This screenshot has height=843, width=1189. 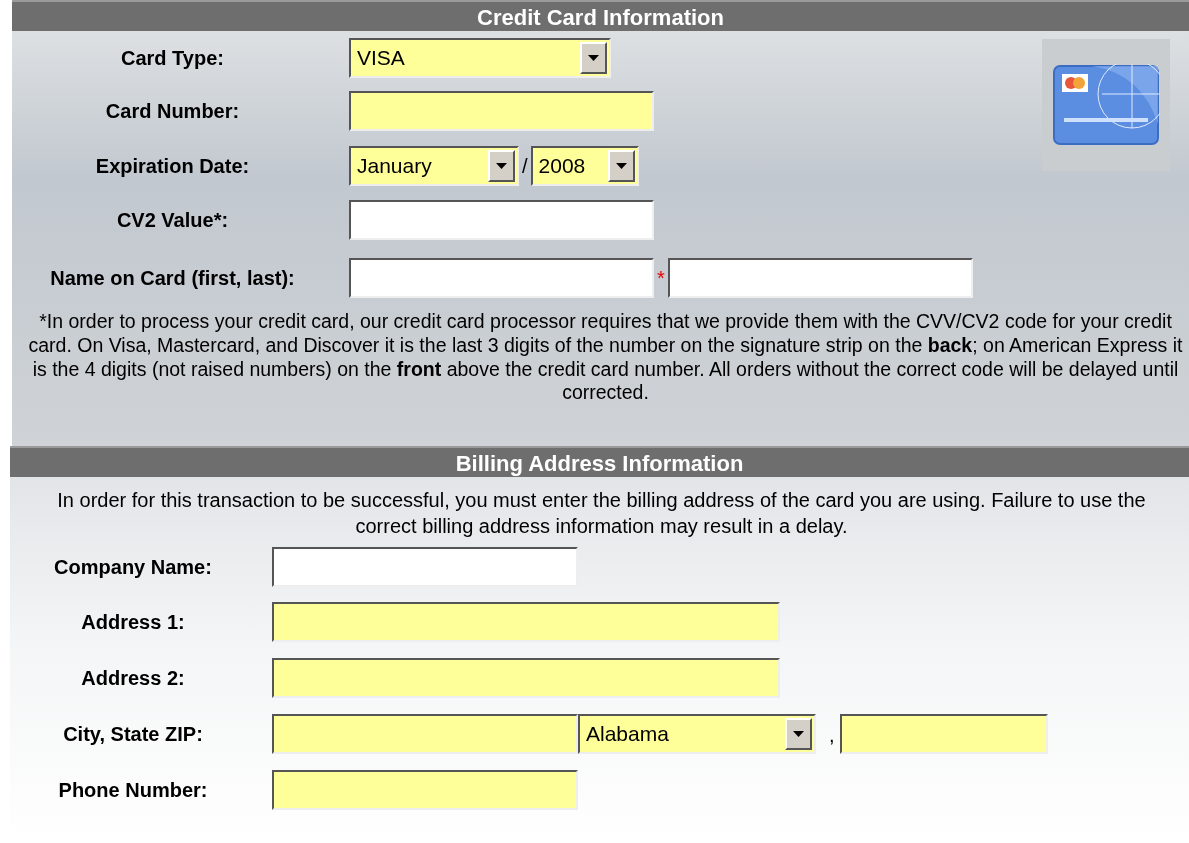 I want to click on billing-intro: In order for this transaction to be successful, you must enter the billing address of the card you are using. Failure to use the correct billing address information may result in a delay., so click(x=601, y=513).